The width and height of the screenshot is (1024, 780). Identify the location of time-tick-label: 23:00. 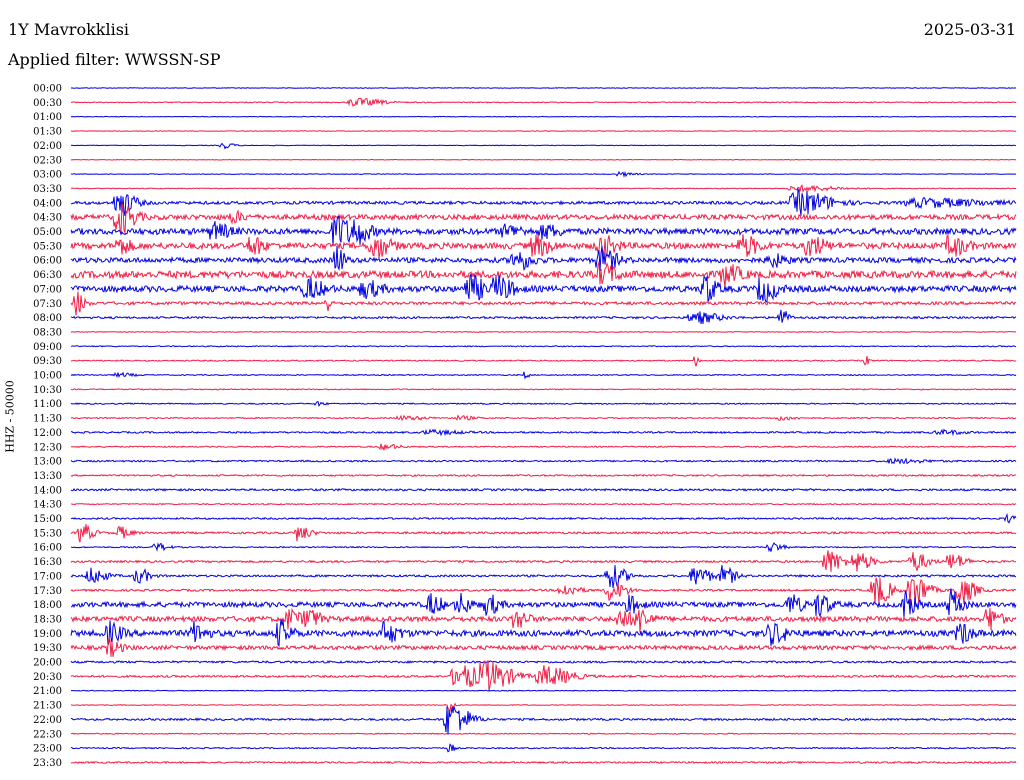
(47, 749).